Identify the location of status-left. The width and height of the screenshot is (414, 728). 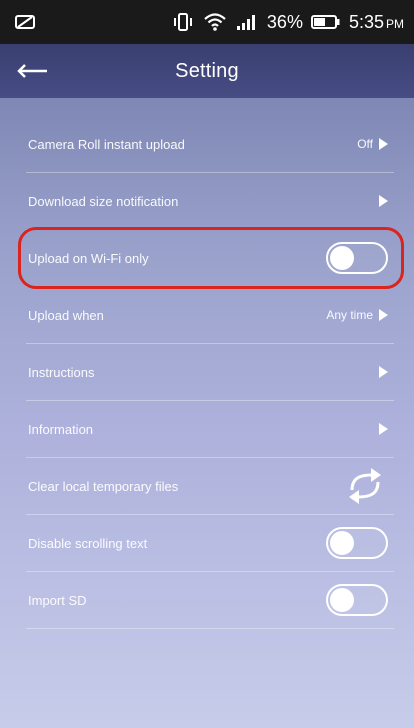
(25, 22).